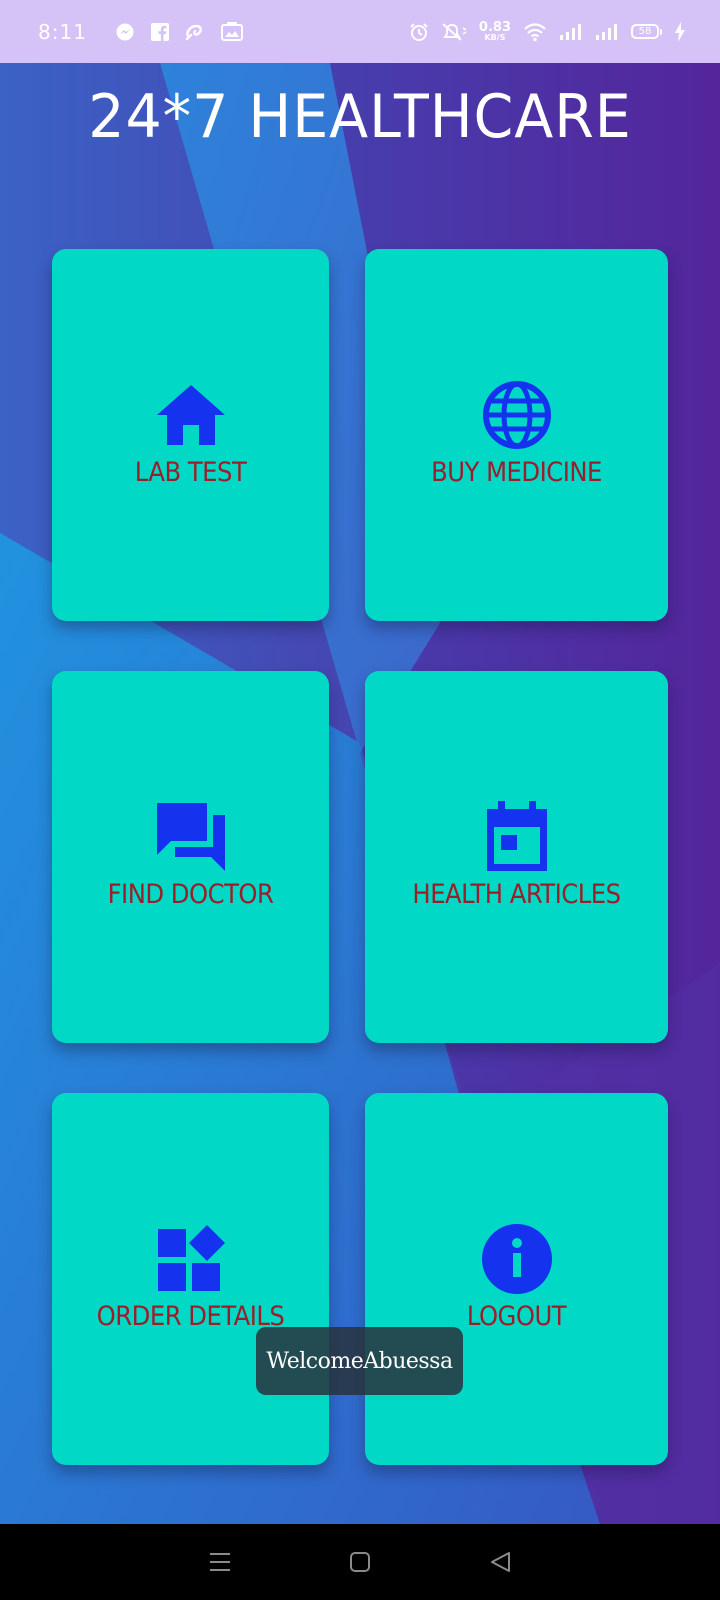  Describe the element at coordinates (547, 31) in the screenshot. I see `status-right: 0.83 KB/S 58` at that location.